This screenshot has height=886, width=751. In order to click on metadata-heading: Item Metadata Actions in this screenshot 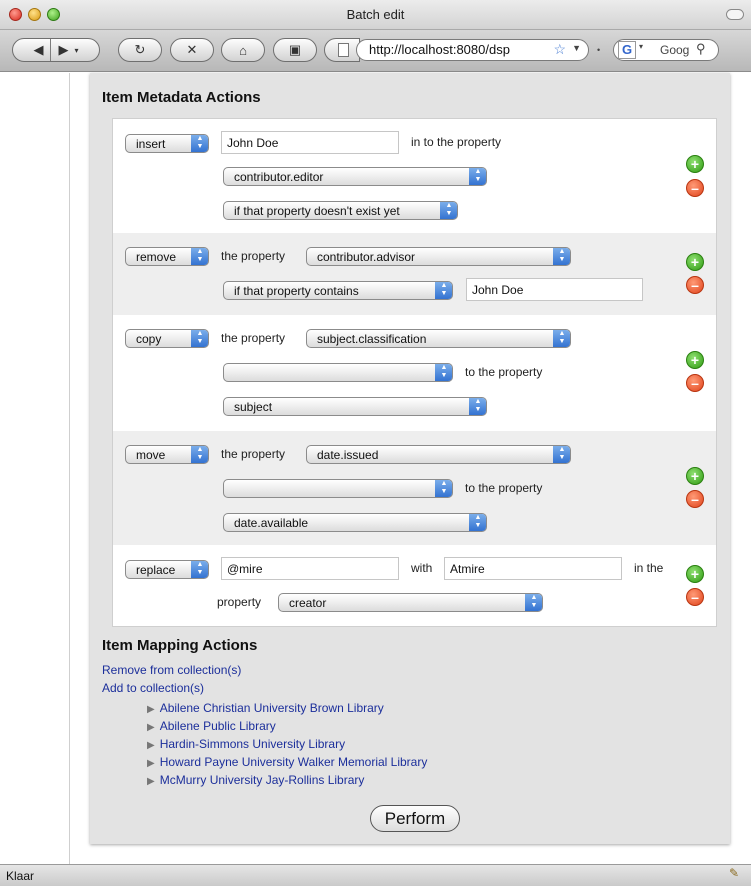, I will do `click(181, 97)`.